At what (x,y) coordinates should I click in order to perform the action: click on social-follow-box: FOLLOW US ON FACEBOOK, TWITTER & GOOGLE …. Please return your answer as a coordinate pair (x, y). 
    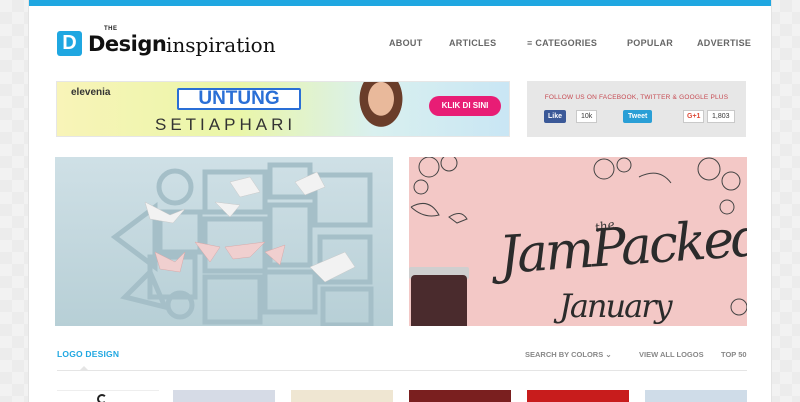
    Looking at the image, I should click on (636, 109).